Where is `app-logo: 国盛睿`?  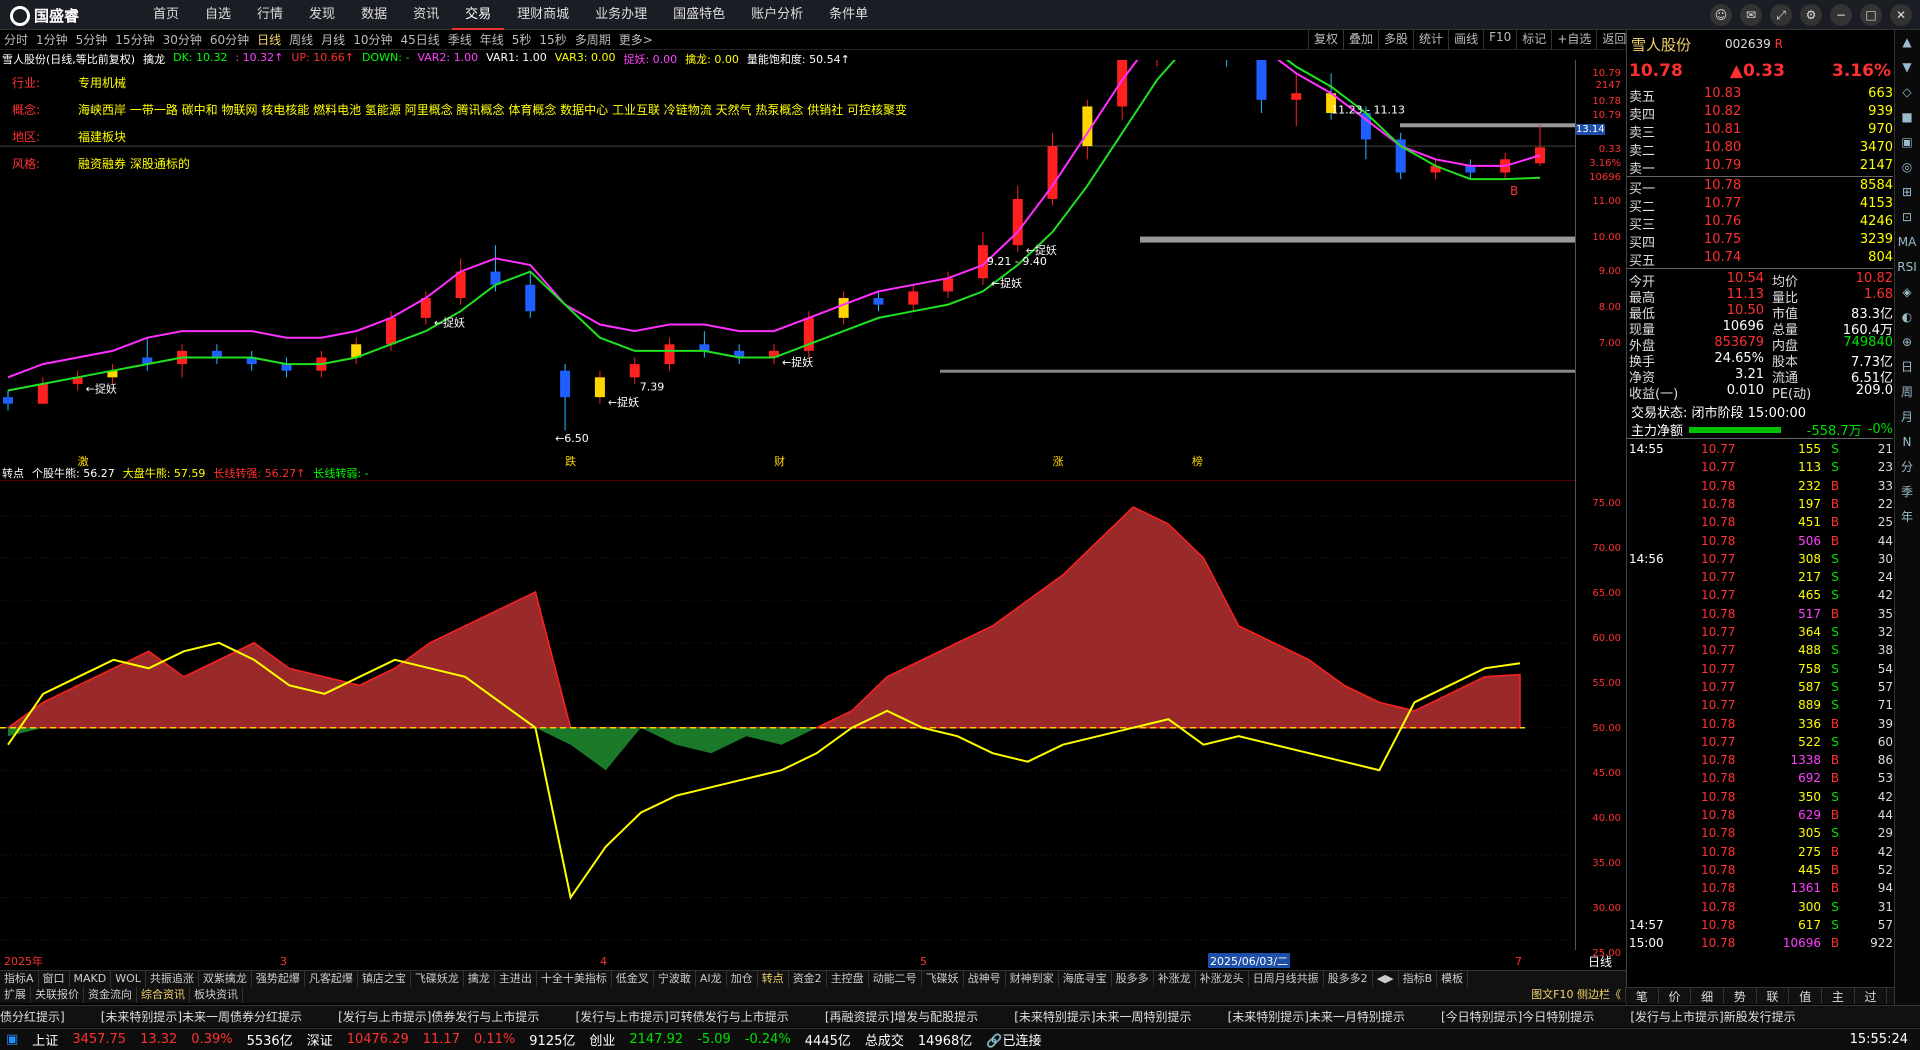 app-logo: 国盛睿 is located at coordinates (44, 15).